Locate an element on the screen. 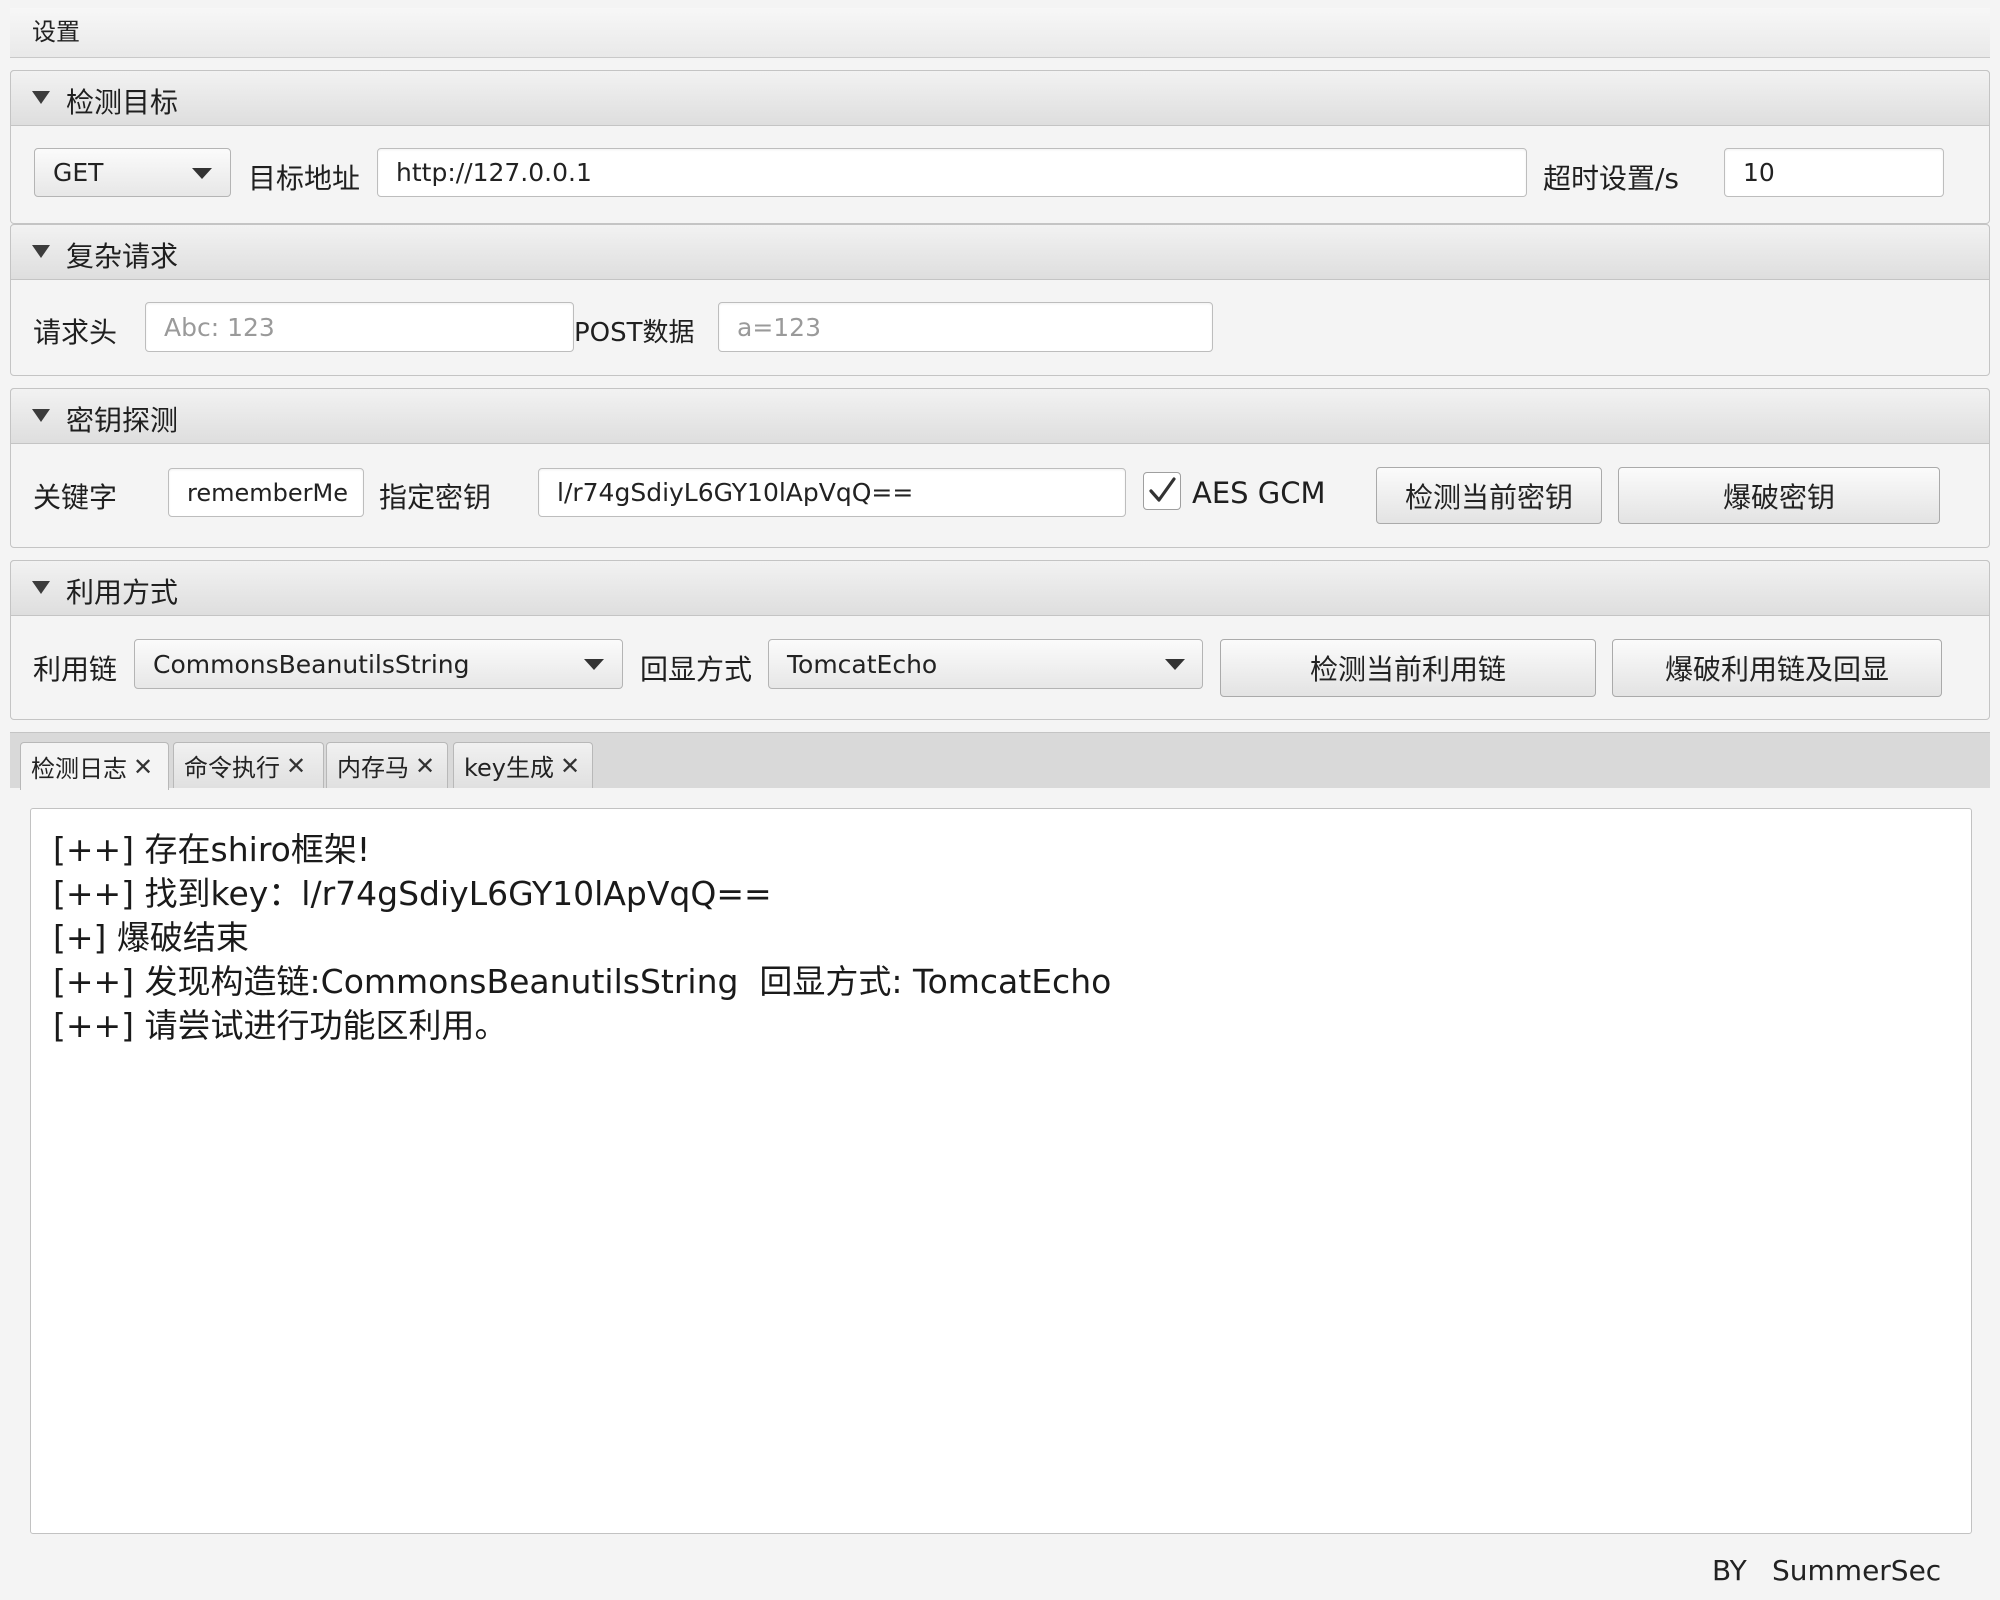  complex-pane-header is located at coordinates (1000, 252).